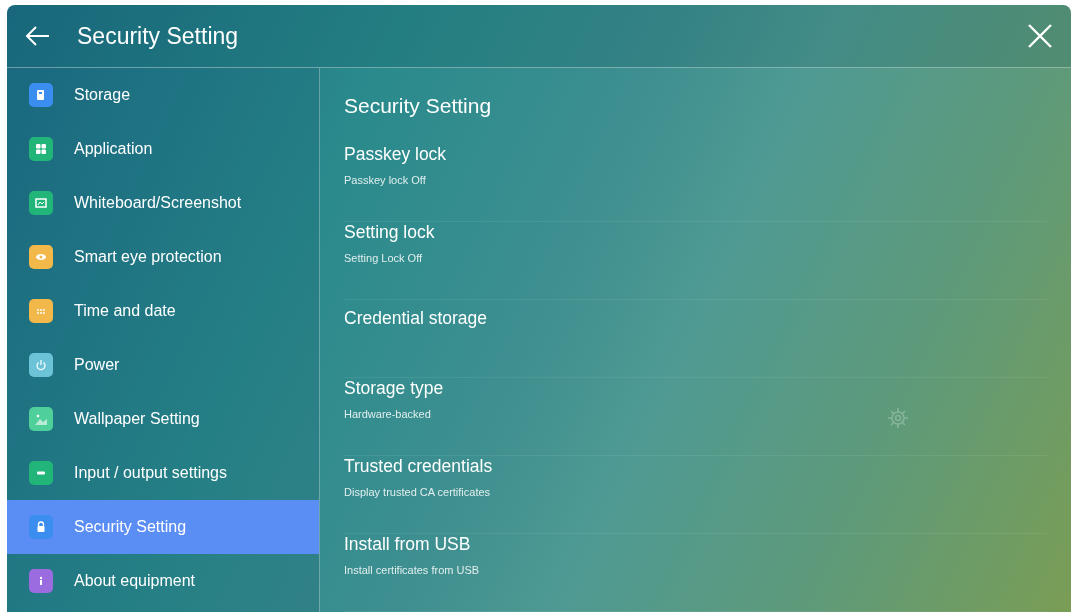 The image size is (1075, 612). What do you see at coordinates (158, 203) in the screenshot?
I see `sidebar-item-label: Whiteboard/Screenshot` at bounding box center [158, 203].